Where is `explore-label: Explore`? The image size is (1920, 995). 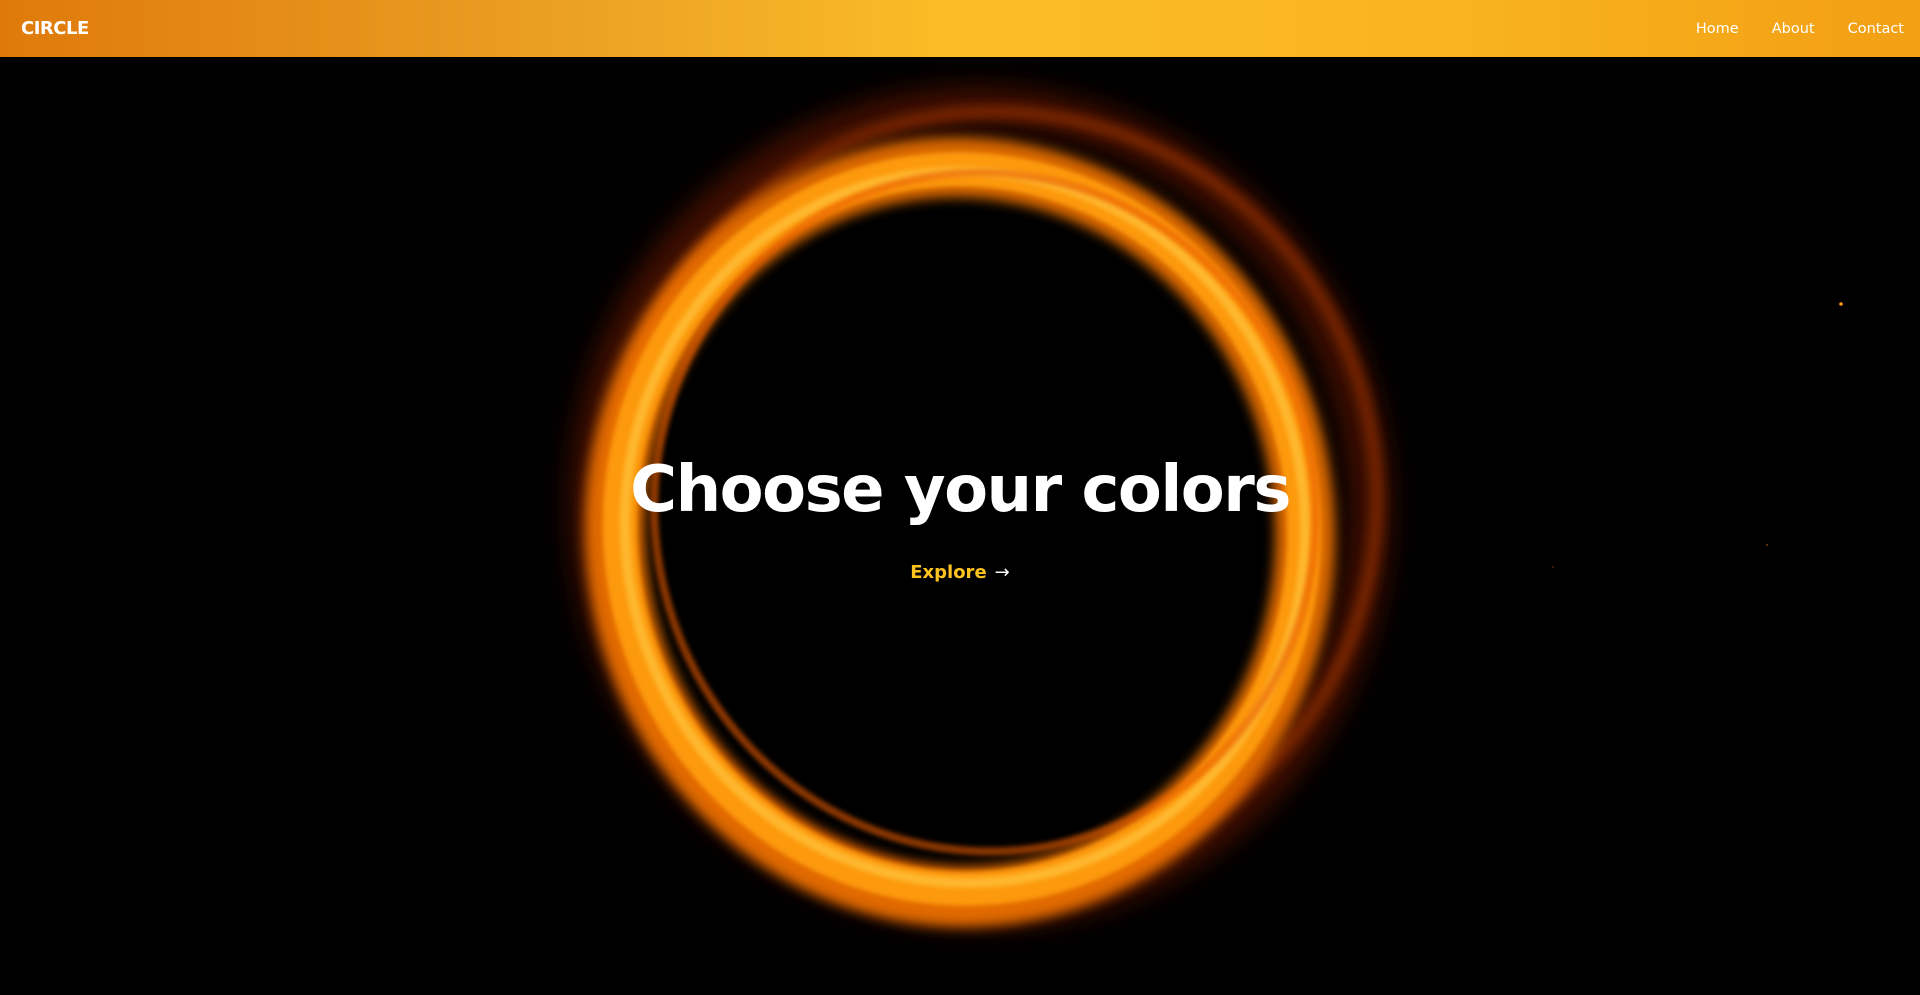
explore-label: Explore is located at coordinates (948, 572).